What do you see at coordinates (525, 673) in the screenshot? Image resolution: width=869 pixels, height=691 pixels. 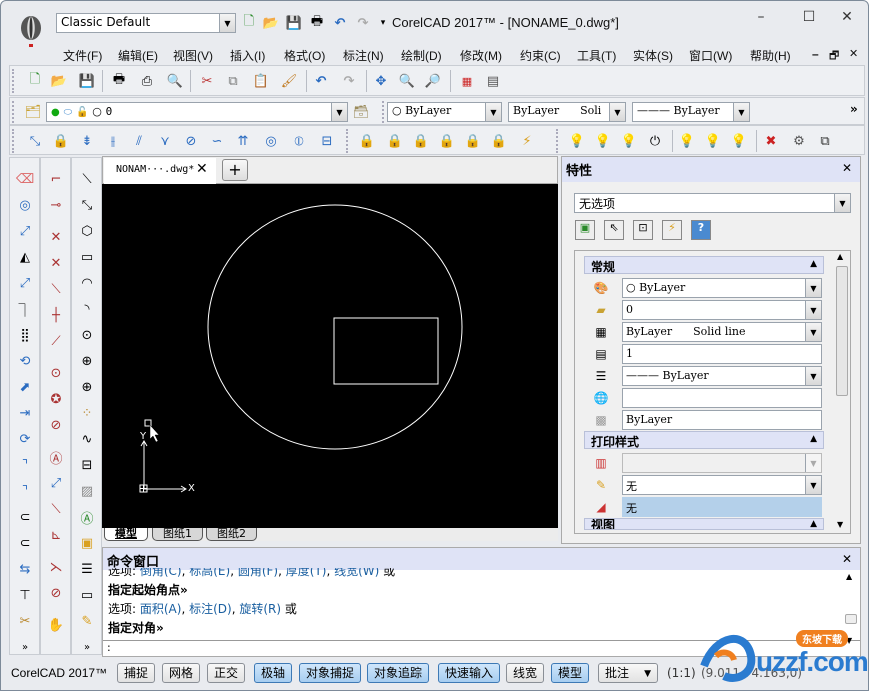 I see `lineweight-toggle: 线宽` at bounding box center [525, 673].